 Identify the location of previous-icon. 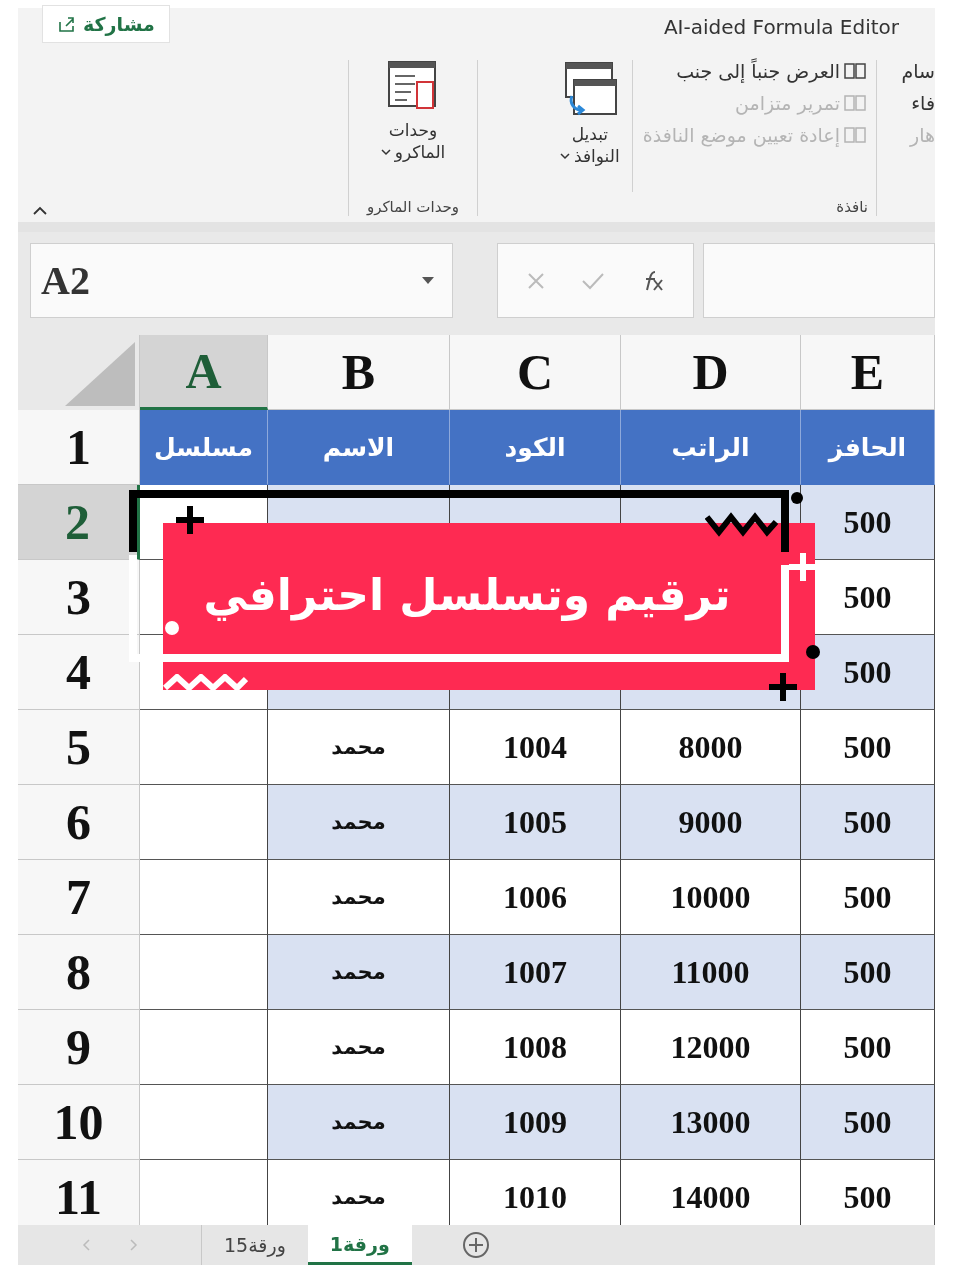
(85, 1245).